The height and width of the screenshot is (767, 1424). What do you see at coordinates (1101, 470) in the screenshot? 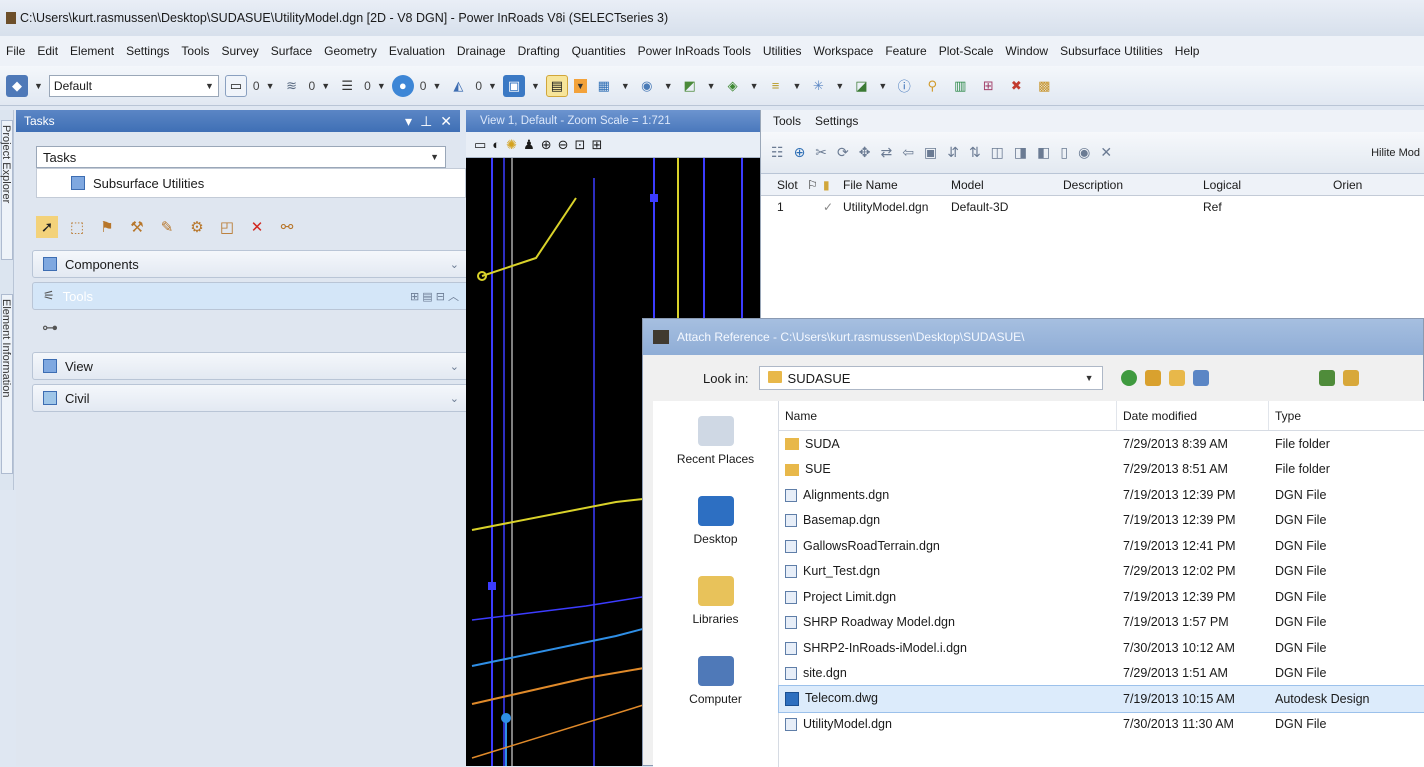
I see `file-row: SUE 7/29/2013 8:51 AM File folder` at bounding box center [1101, 470].